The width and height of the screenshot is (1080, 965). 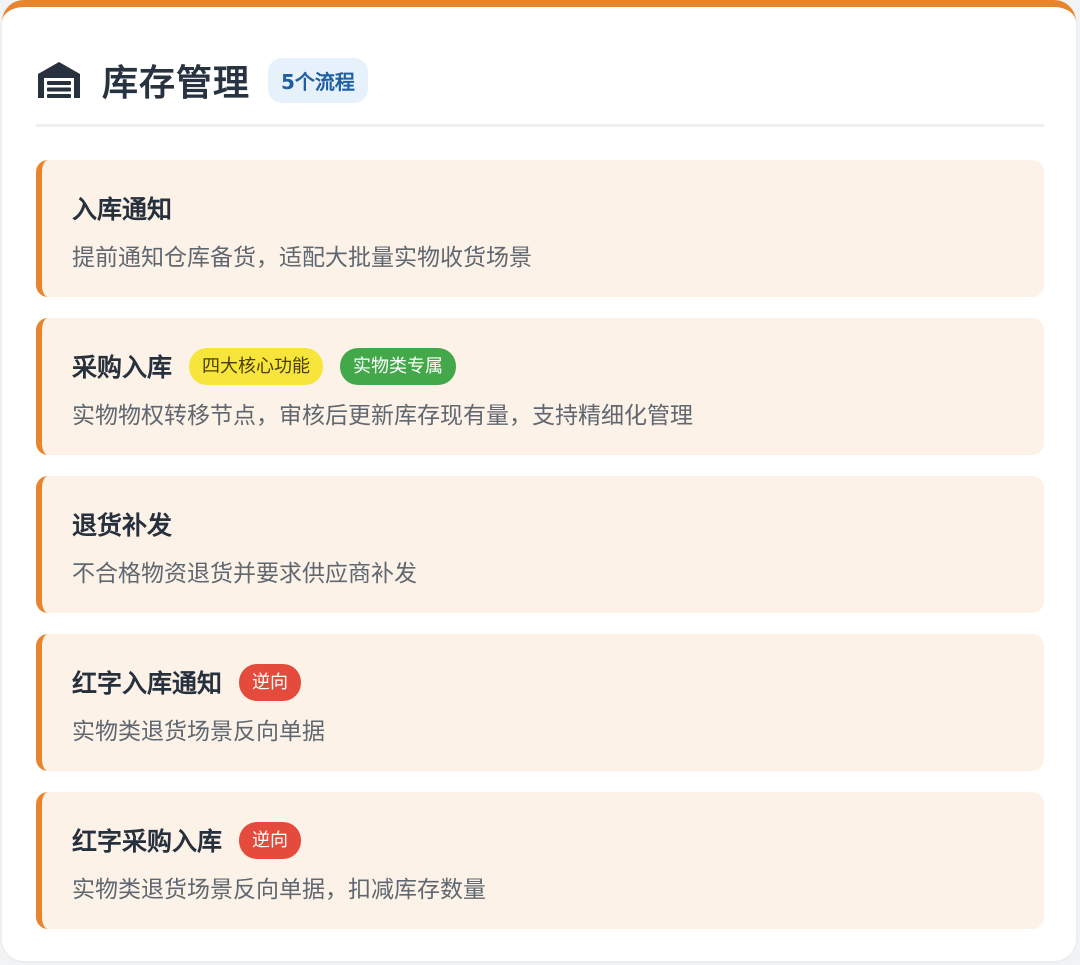 I want to click on flow-title: 采购入库, so click(x=122, y=367).